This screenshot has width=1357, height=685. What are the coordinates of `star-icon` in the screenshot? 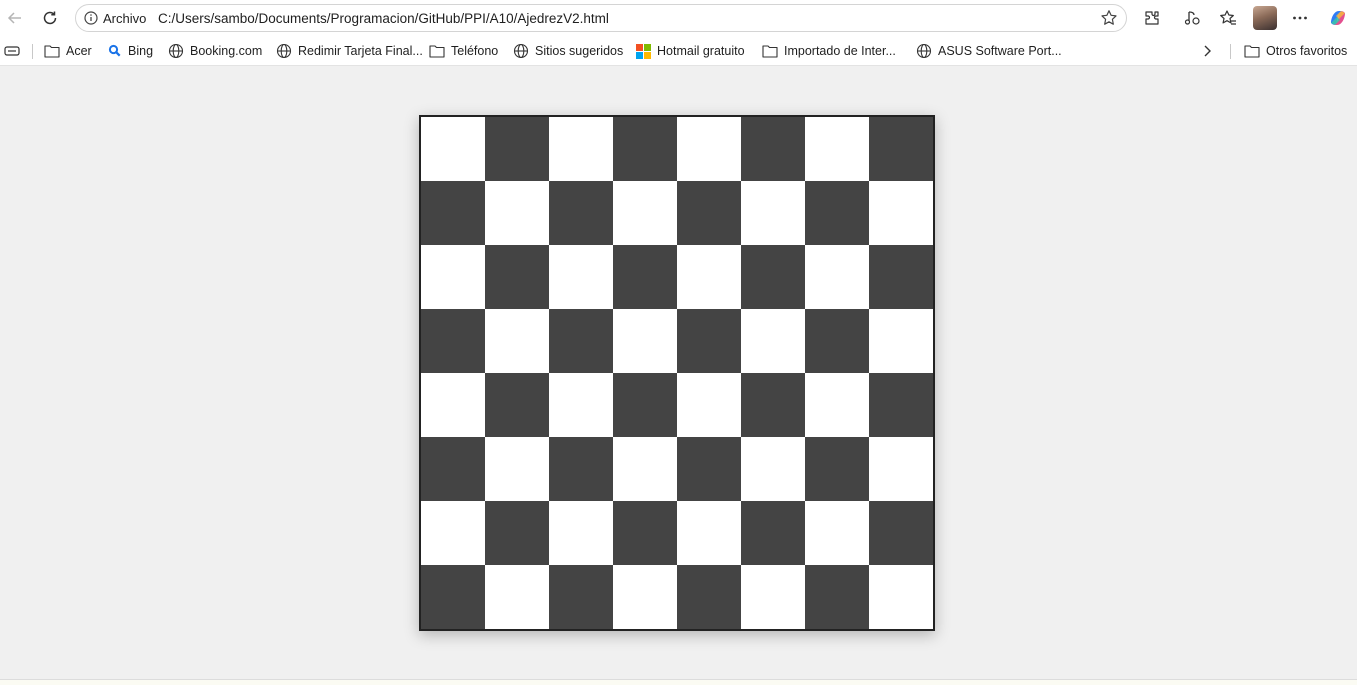 It's located at (1109, 18).